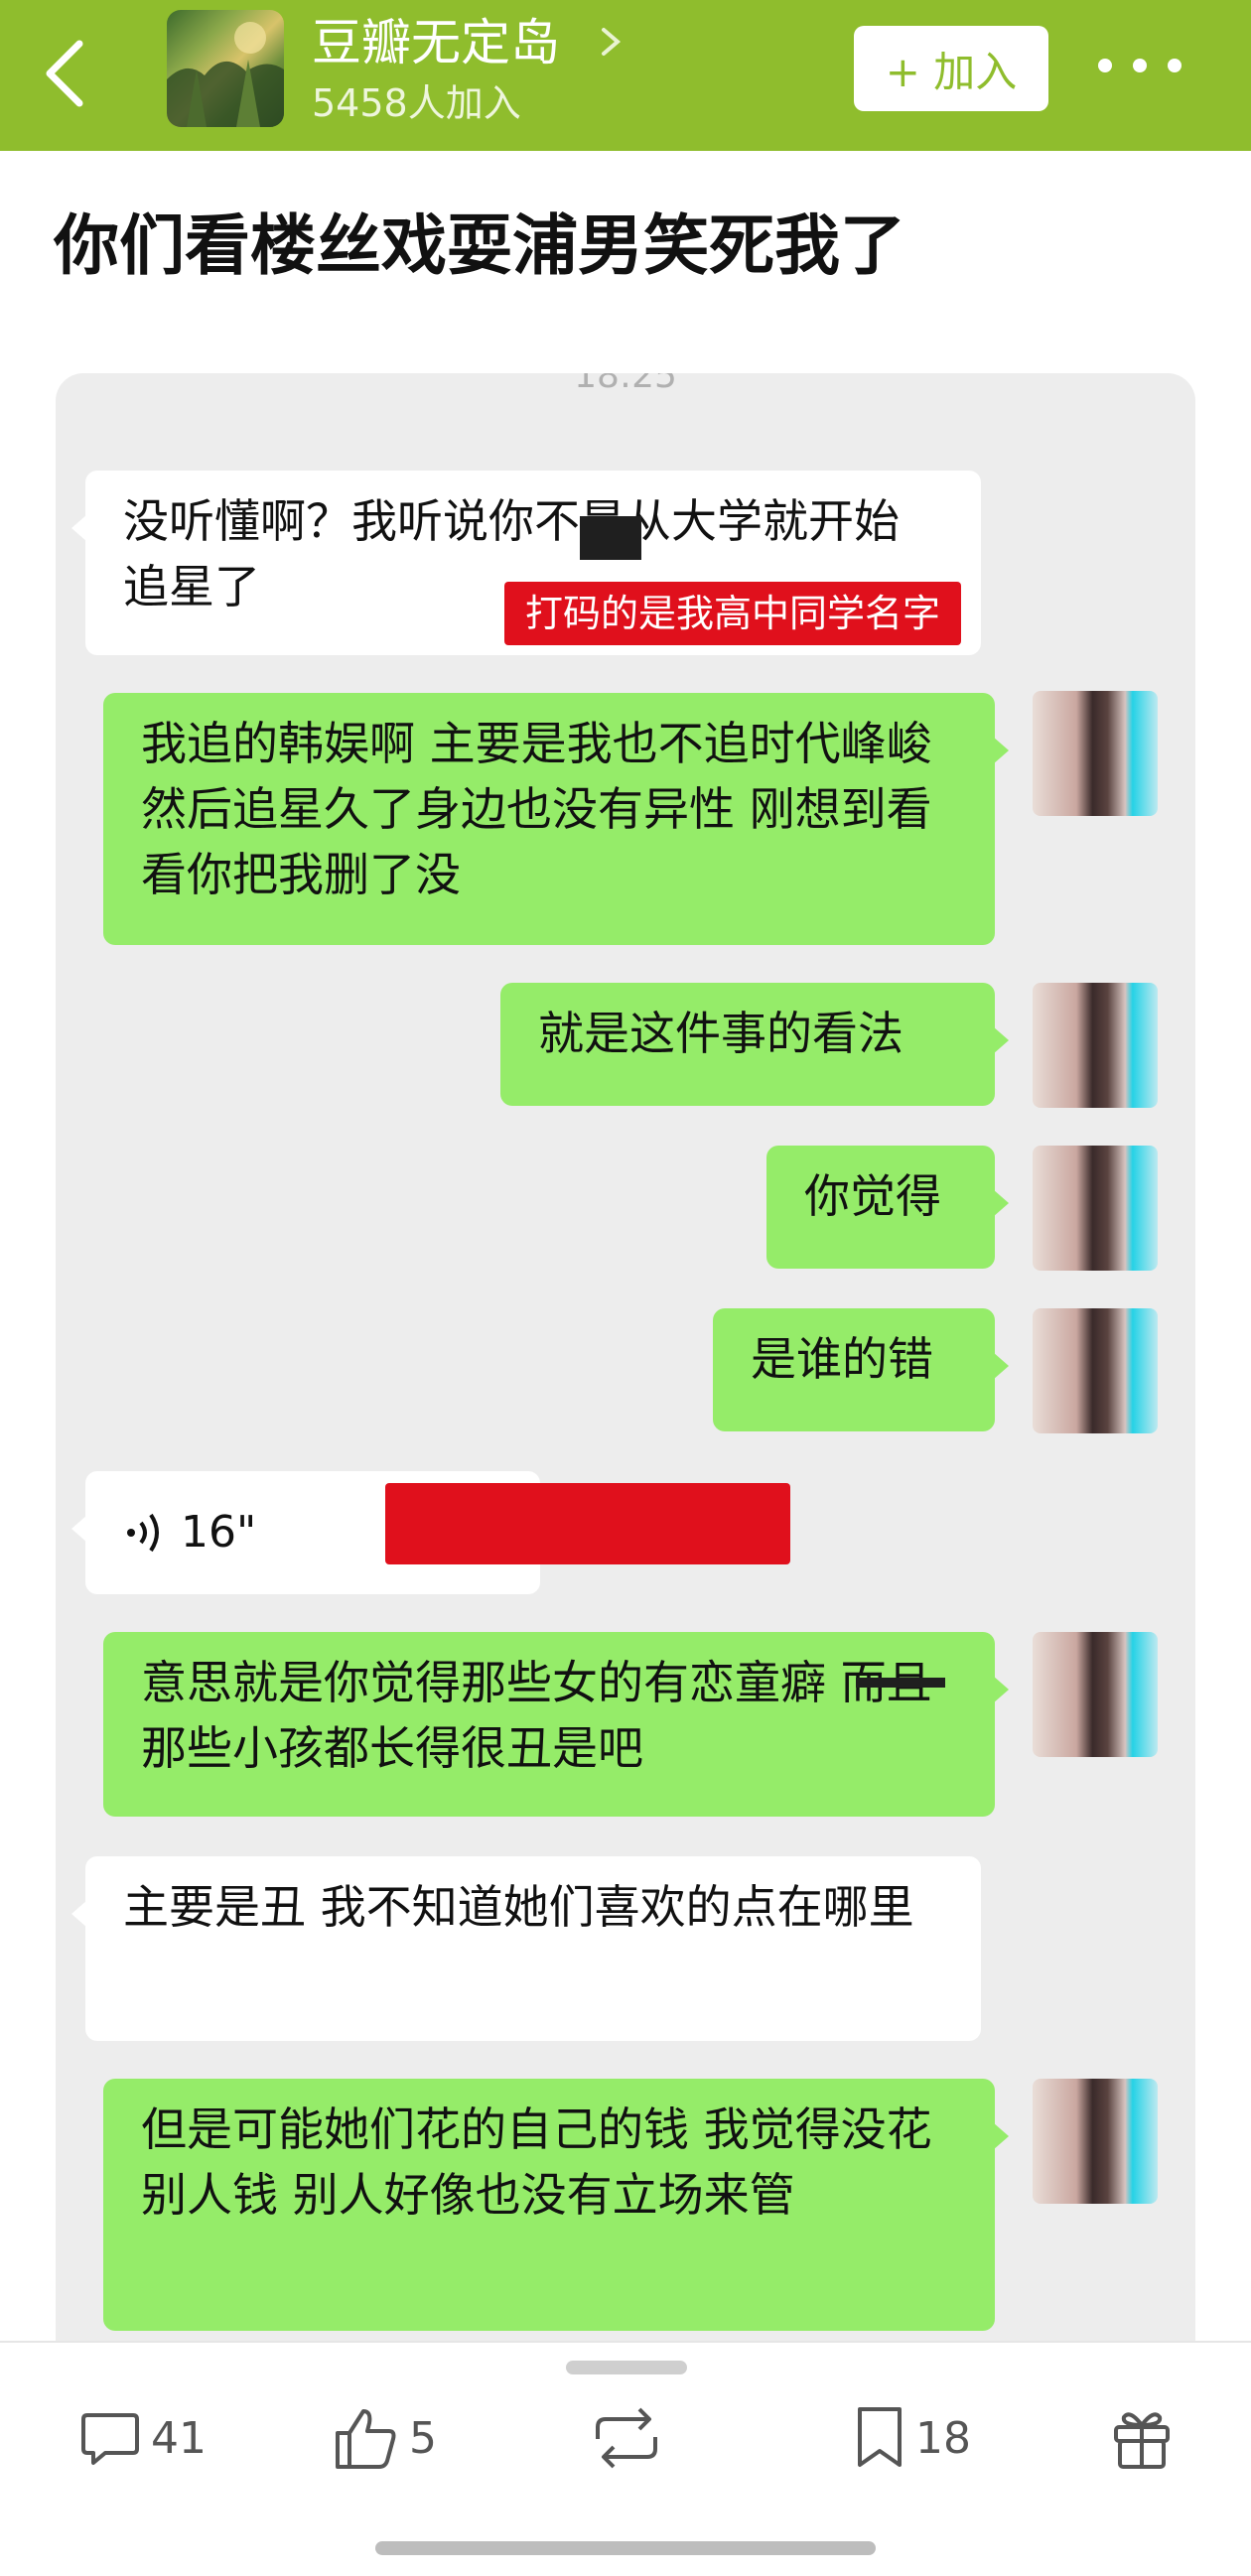  Describe the element at coordinates (1105, 65) in the screenshot. I see `more-dots-icon` at that location.